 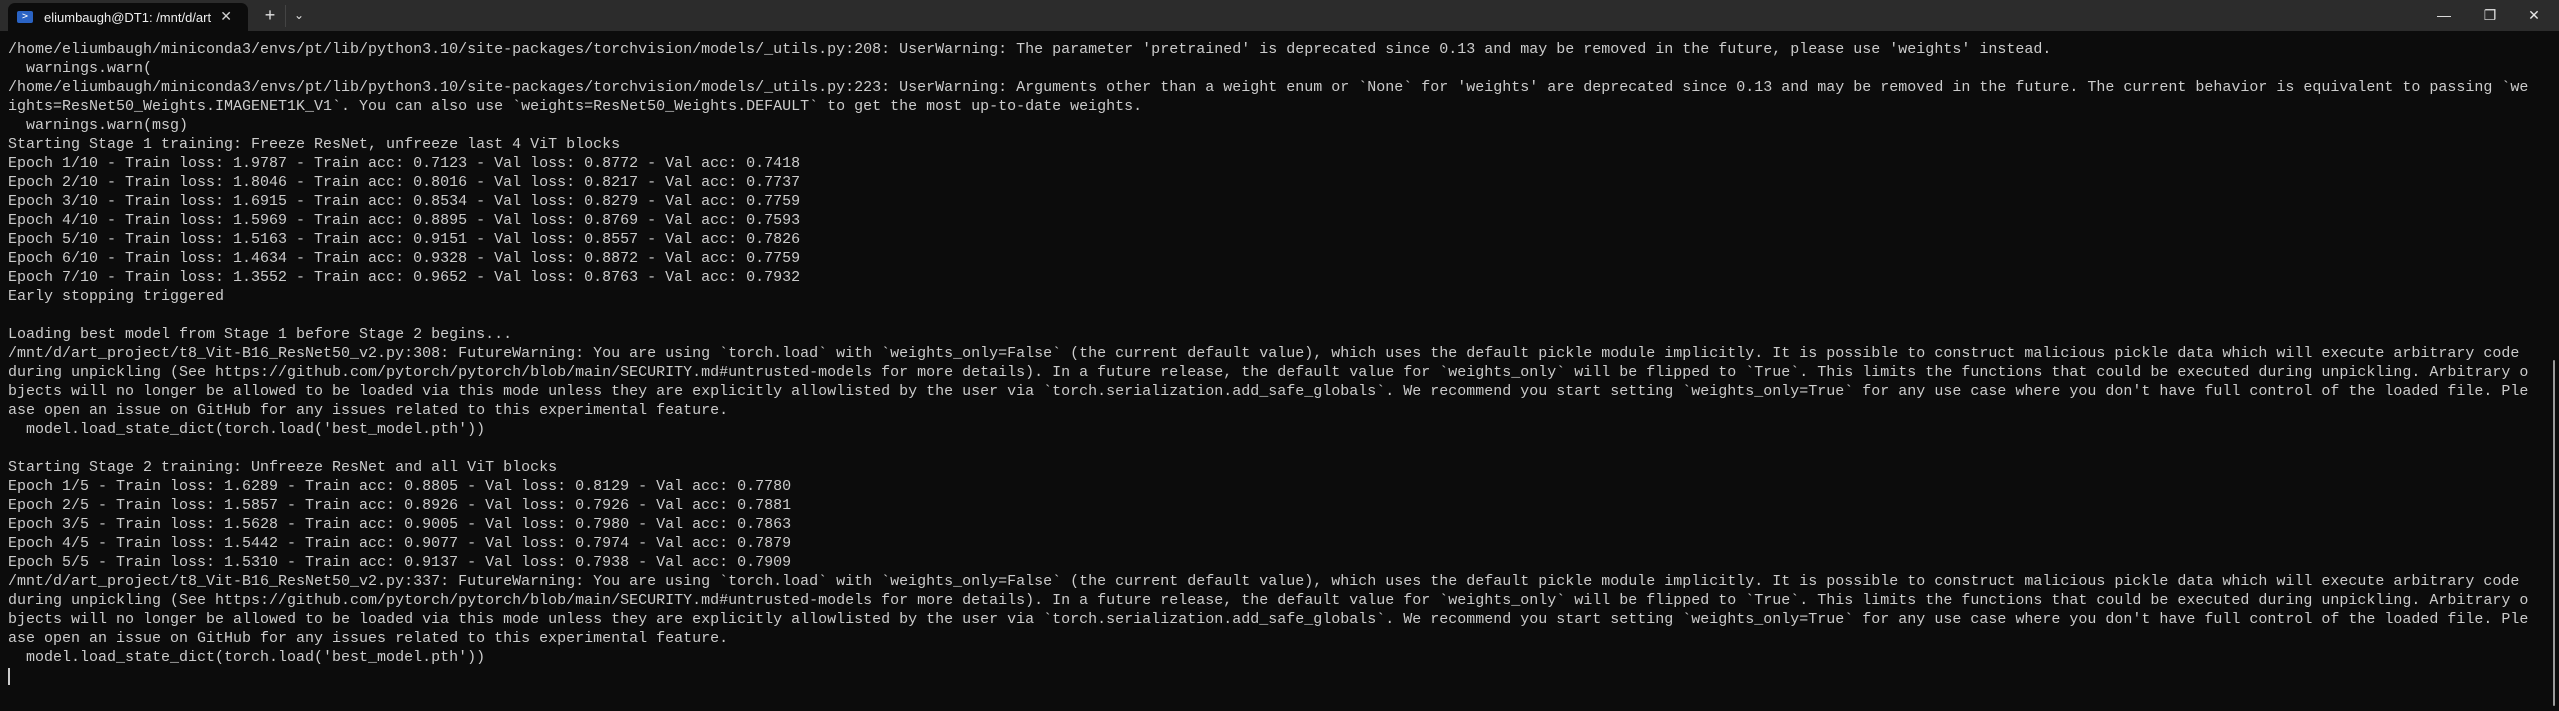 I want to click on terminal-line: warnings.warn(, so click(x=80, y=68).